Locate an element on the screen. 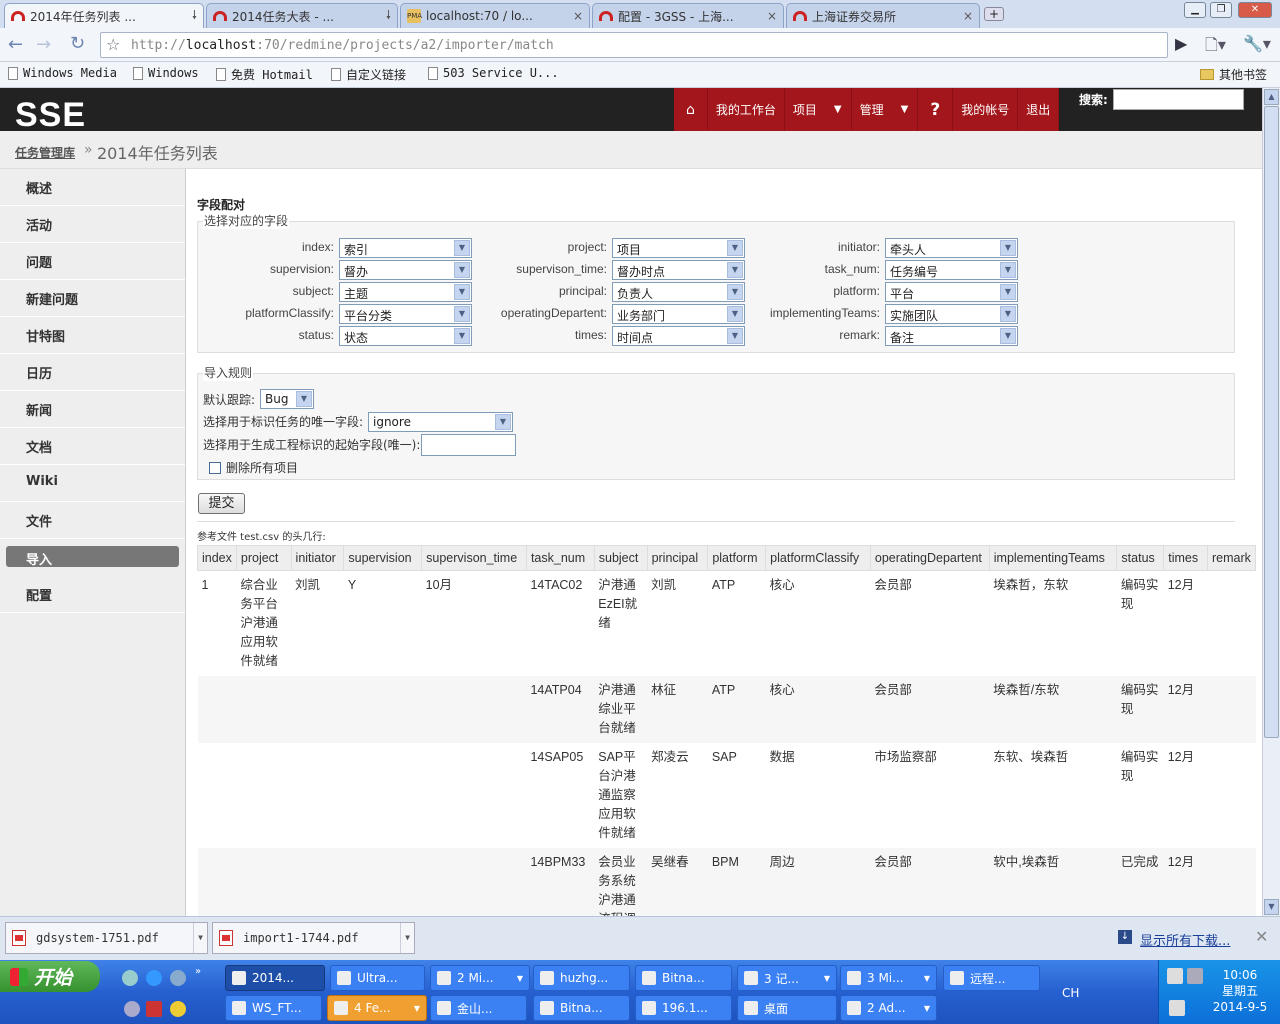 This screenshot has width=1280, height=1024. sidebar-item-documents: 文档 is located at coordinates (92, 446).